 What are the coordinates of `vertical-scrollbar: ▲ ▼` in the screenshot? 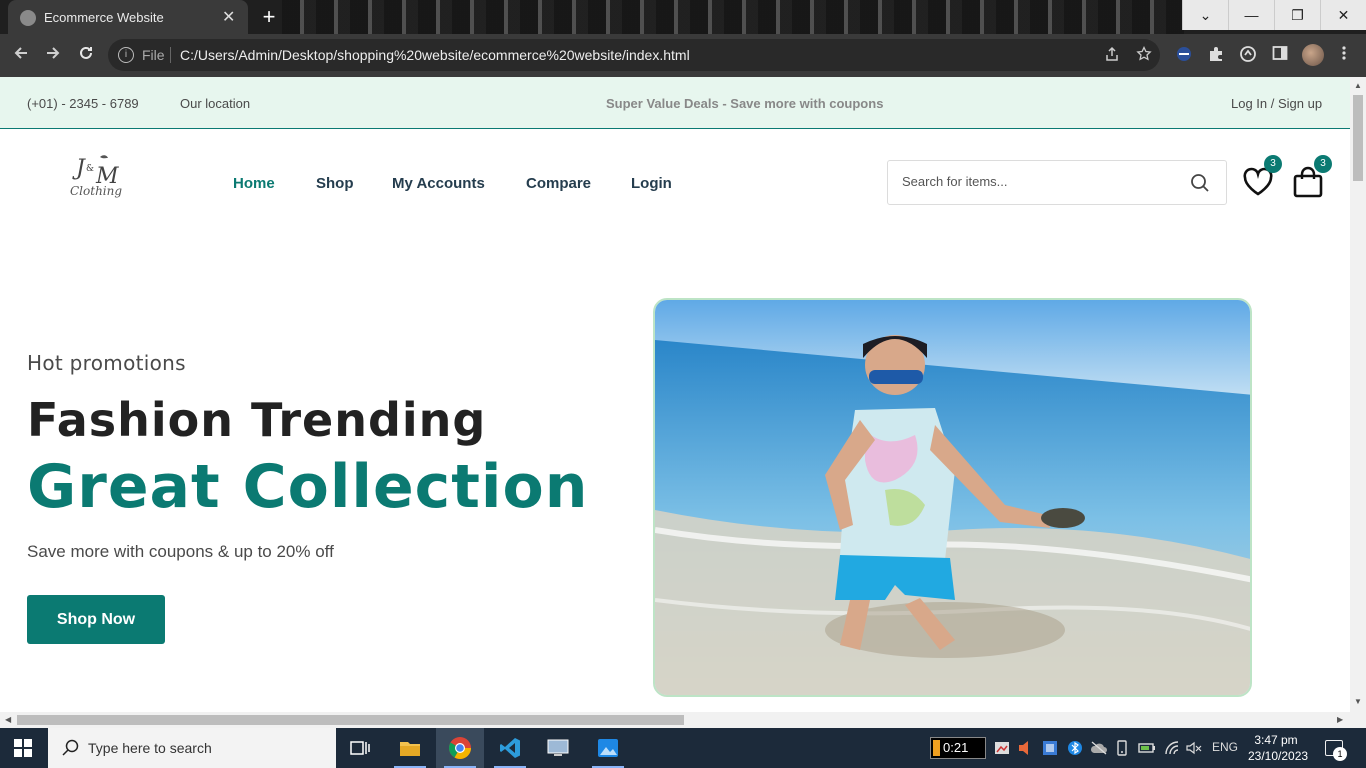 It's located at (1358, 394).